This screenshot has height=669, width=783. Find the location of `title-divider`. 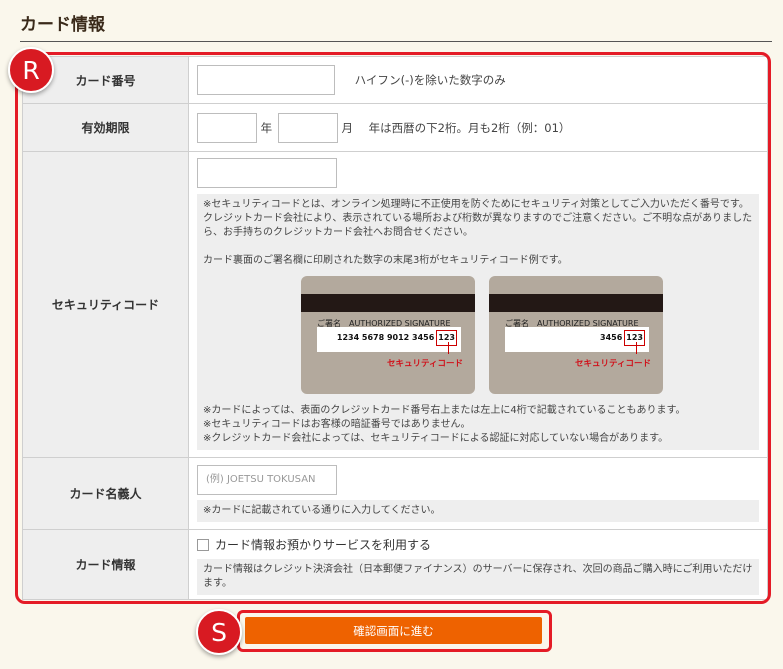

title-divider is located at coordinates (396, 41).